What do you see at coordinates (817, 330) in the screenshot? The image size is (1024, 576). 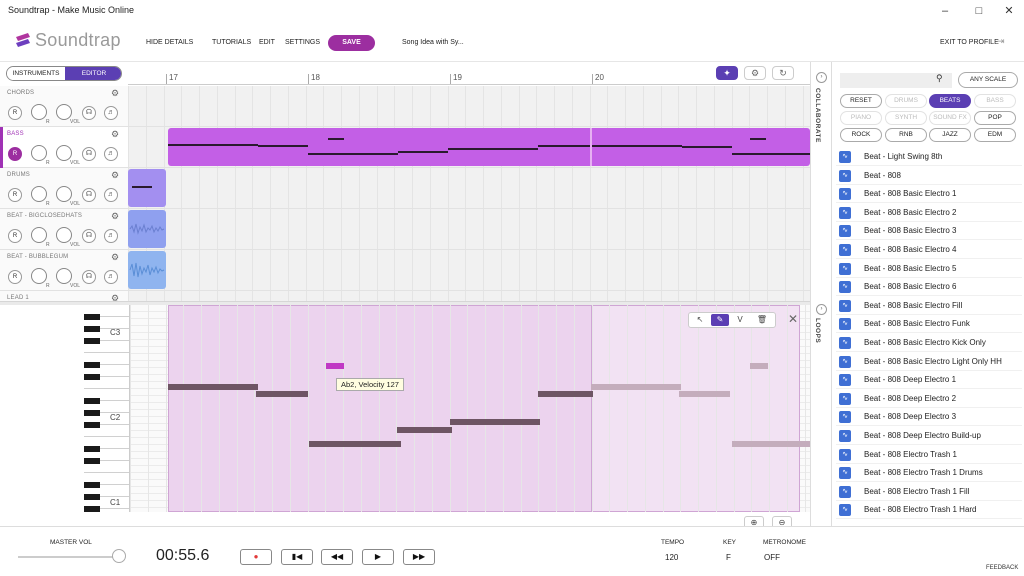 I see `loops-tab: LOOPS` at bounding box center [817, 330].